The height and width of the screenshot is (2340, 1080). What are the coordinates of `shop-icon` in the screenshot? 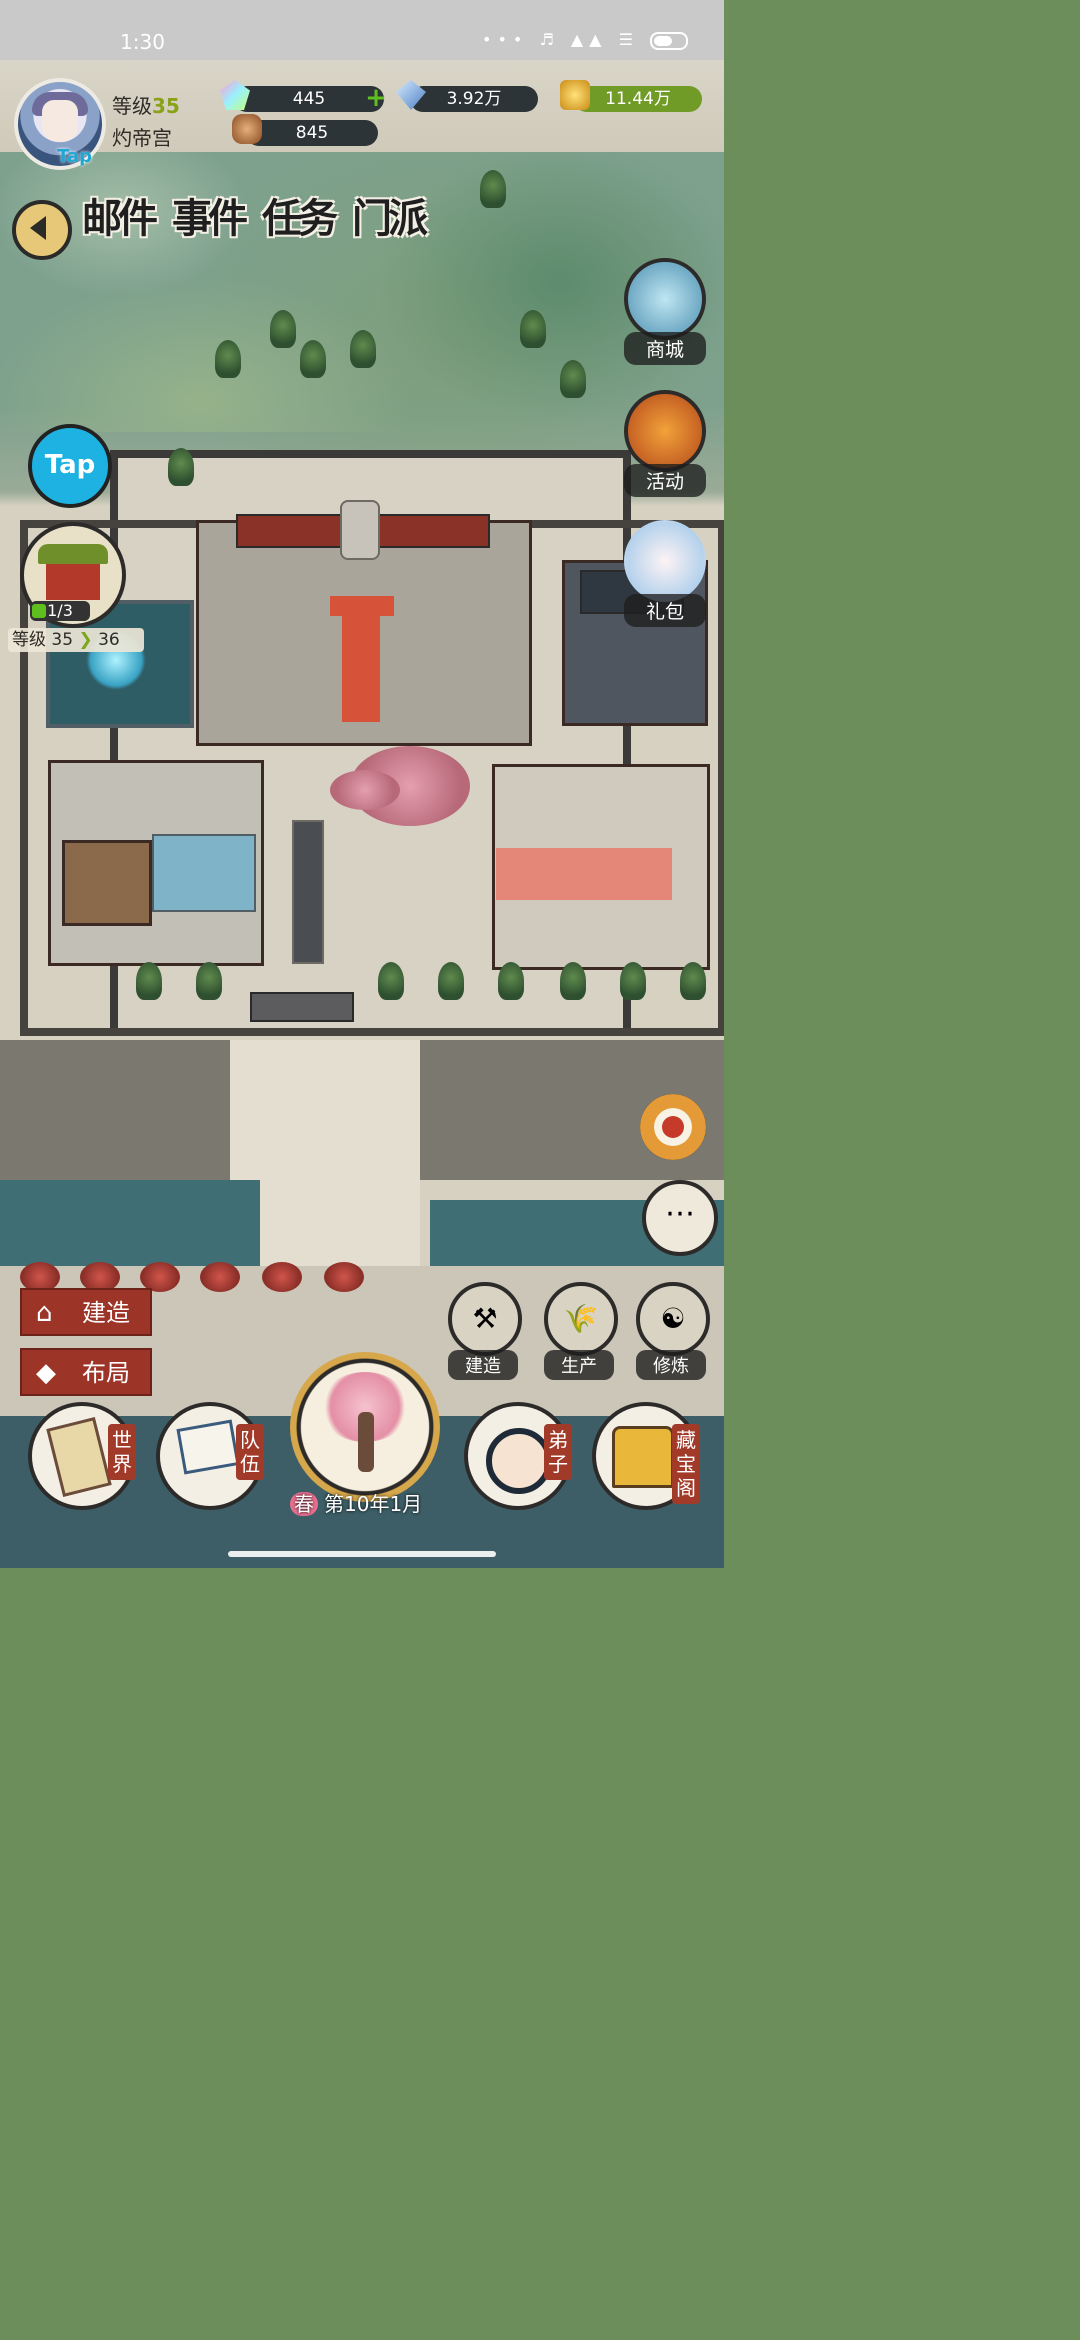 It's located at (665, 299).